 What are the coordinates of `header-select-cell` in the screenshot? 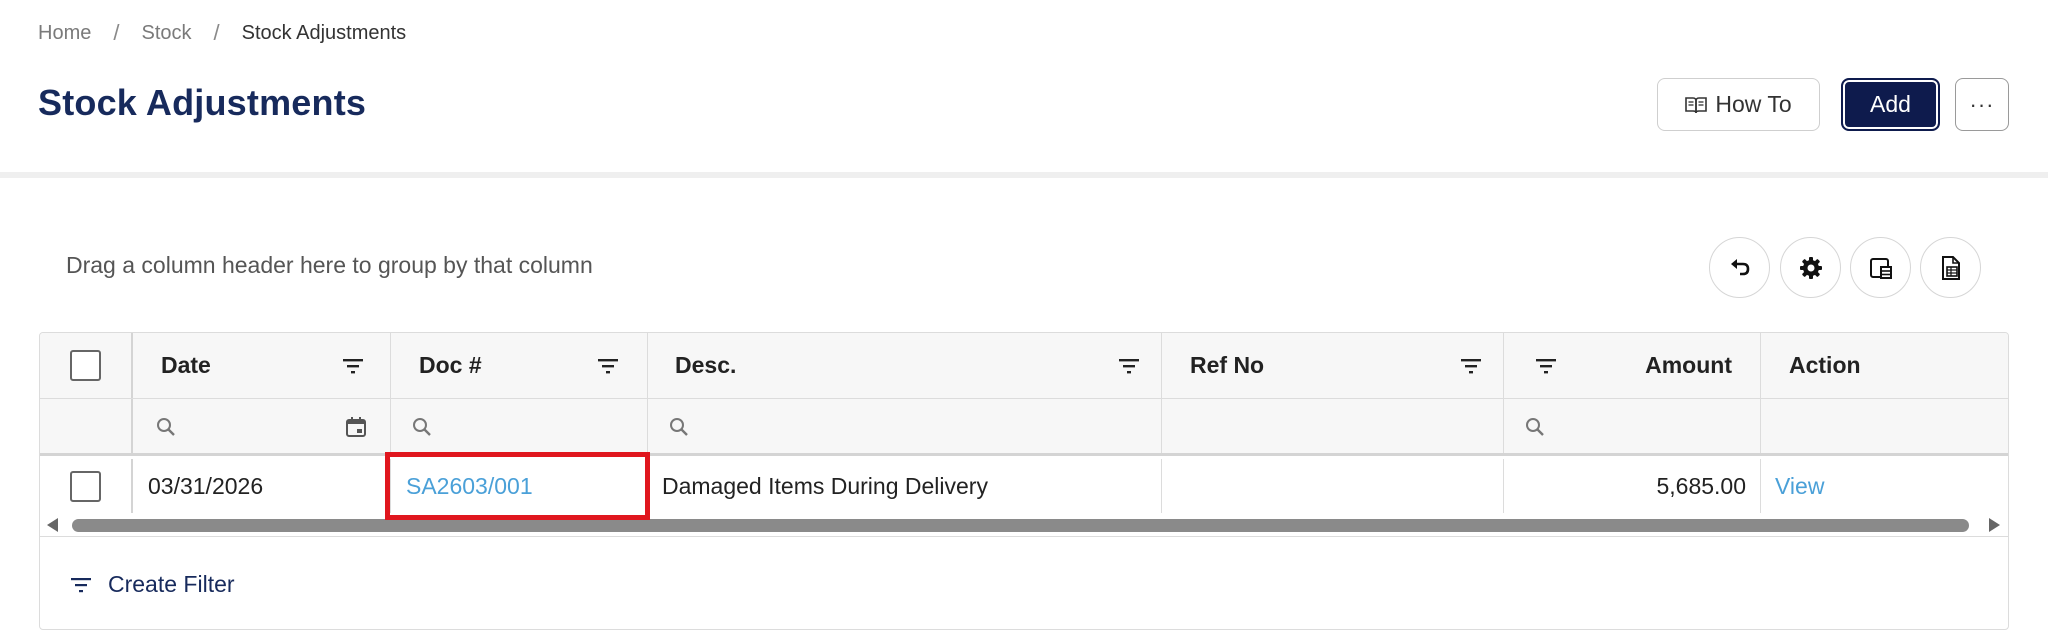 It's located at (86, 365).